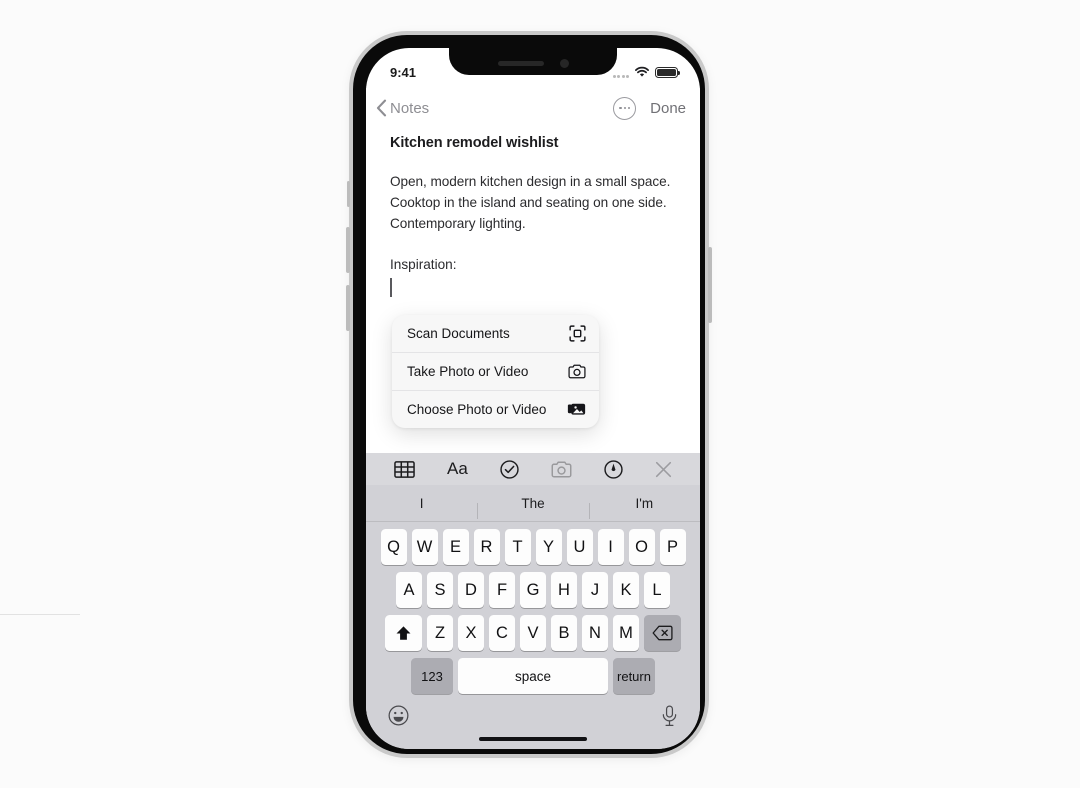 This screenshot has height=788, width=1080. I want to click on prediction-0: I, so click(421, 503).